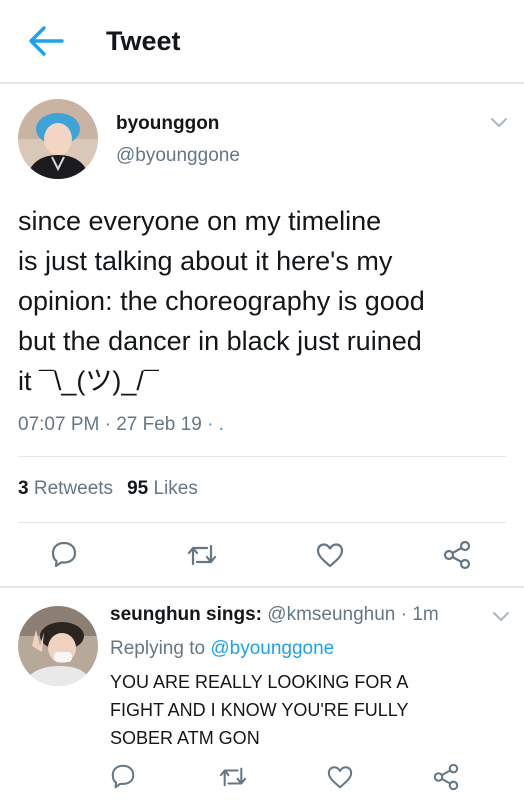 The image size is (524, 810). What do you see at coordinates (175, 488) in the screenshot?
I see `likes-label: Likes` at bounding box center [175, 488].